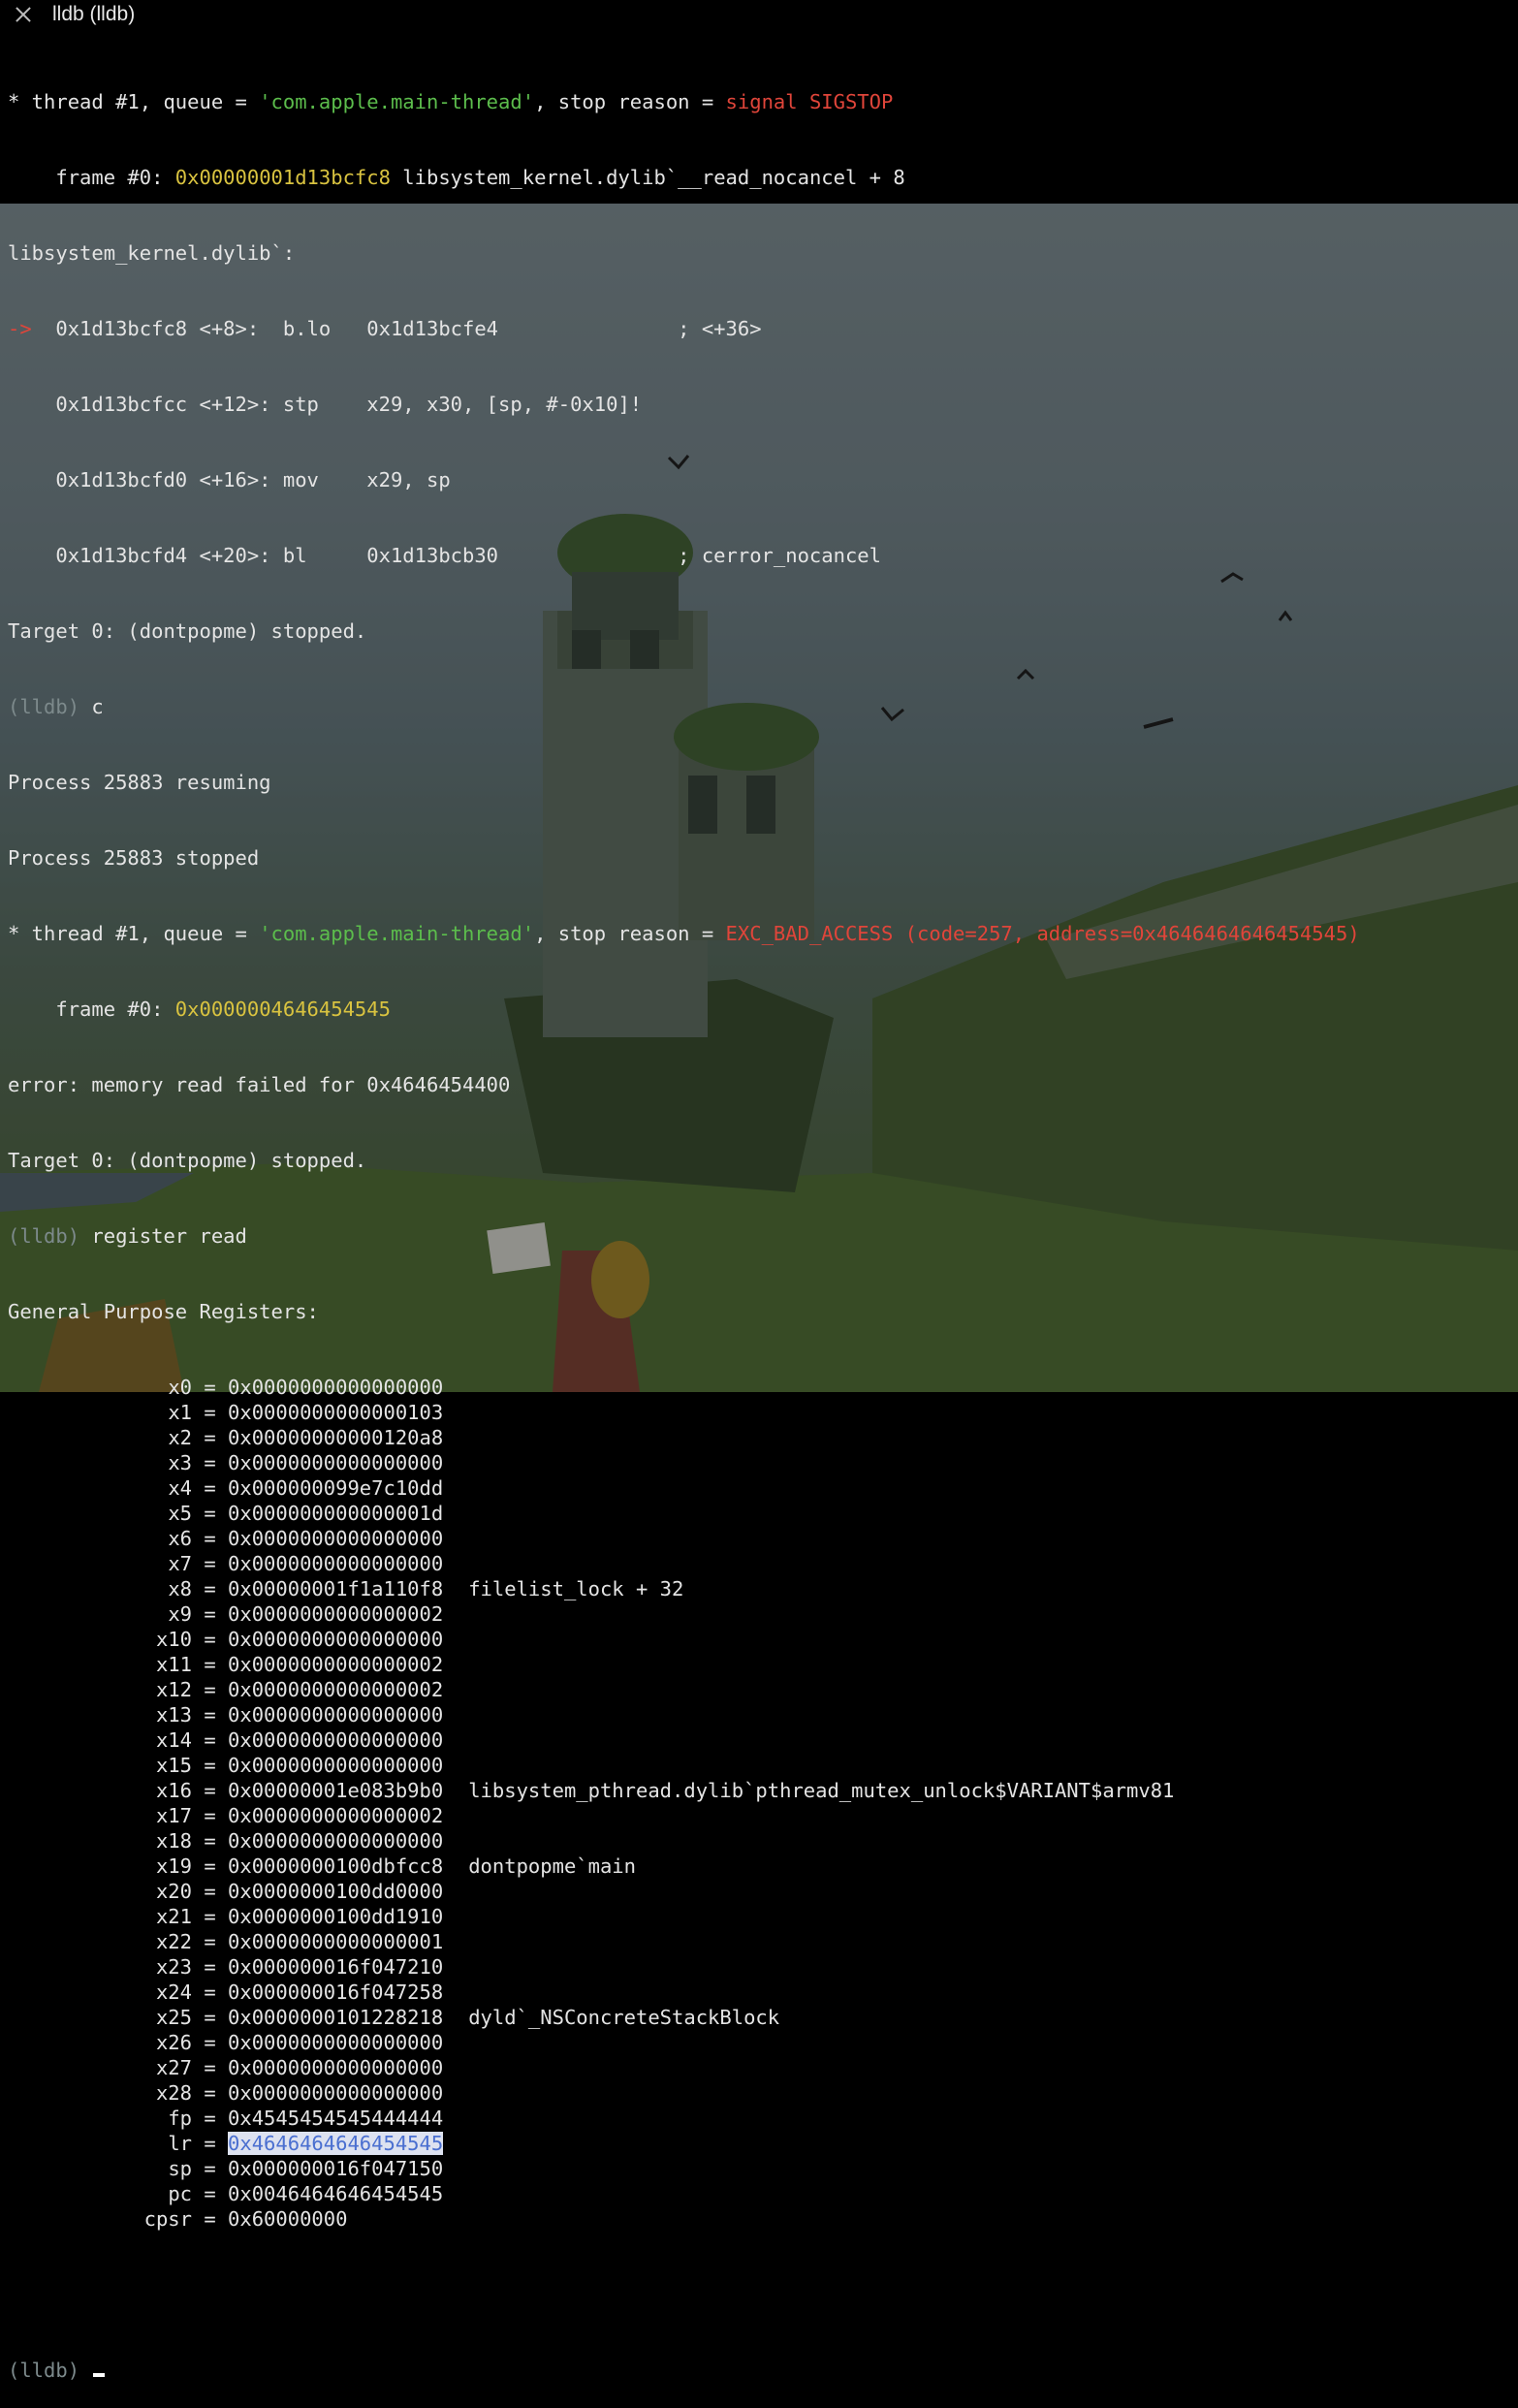 The image size is (1518, 2408). I want to click on register-name: x23, so click(173, 1967).